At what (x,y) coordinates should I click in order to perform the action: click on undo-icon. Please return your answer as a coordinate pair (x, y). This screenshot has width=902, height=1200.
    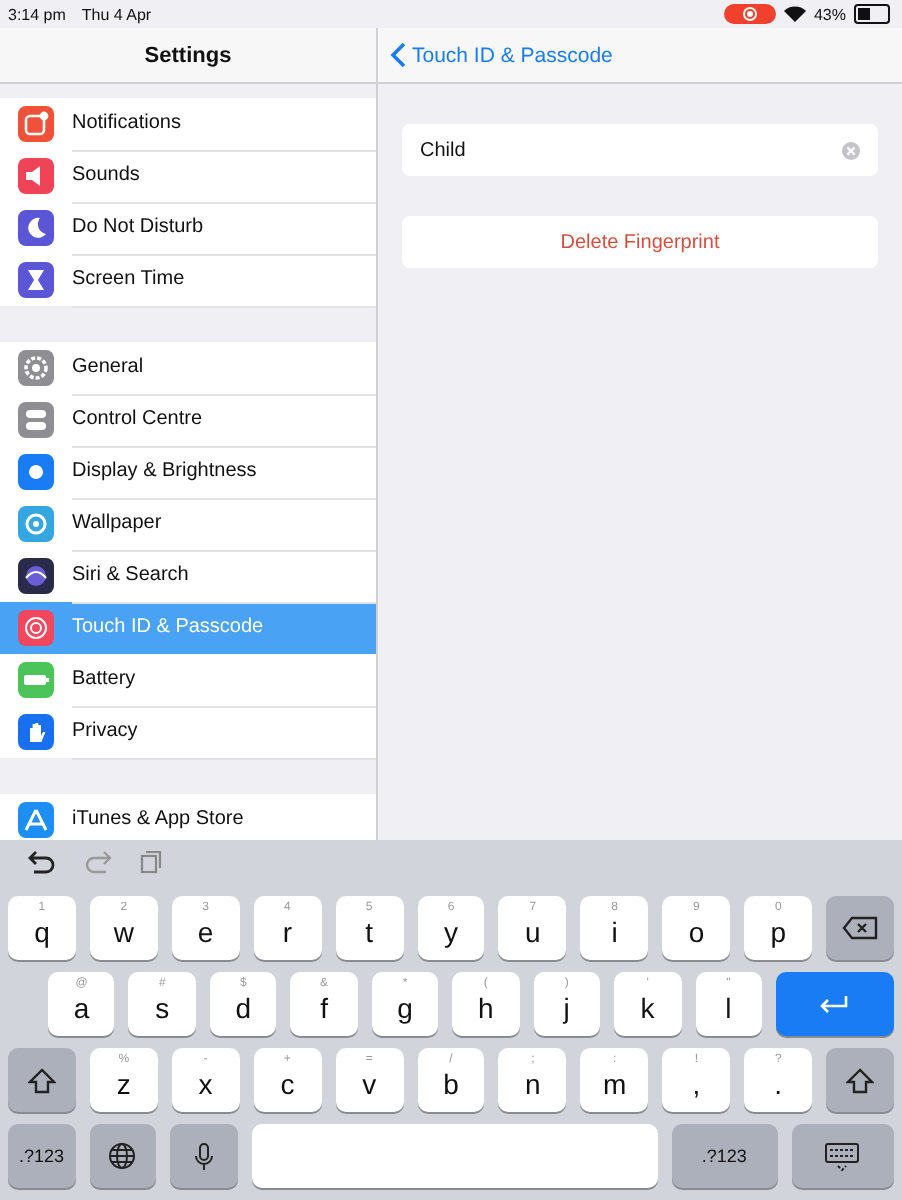
    Looking at the image, I should click on (42, 862).